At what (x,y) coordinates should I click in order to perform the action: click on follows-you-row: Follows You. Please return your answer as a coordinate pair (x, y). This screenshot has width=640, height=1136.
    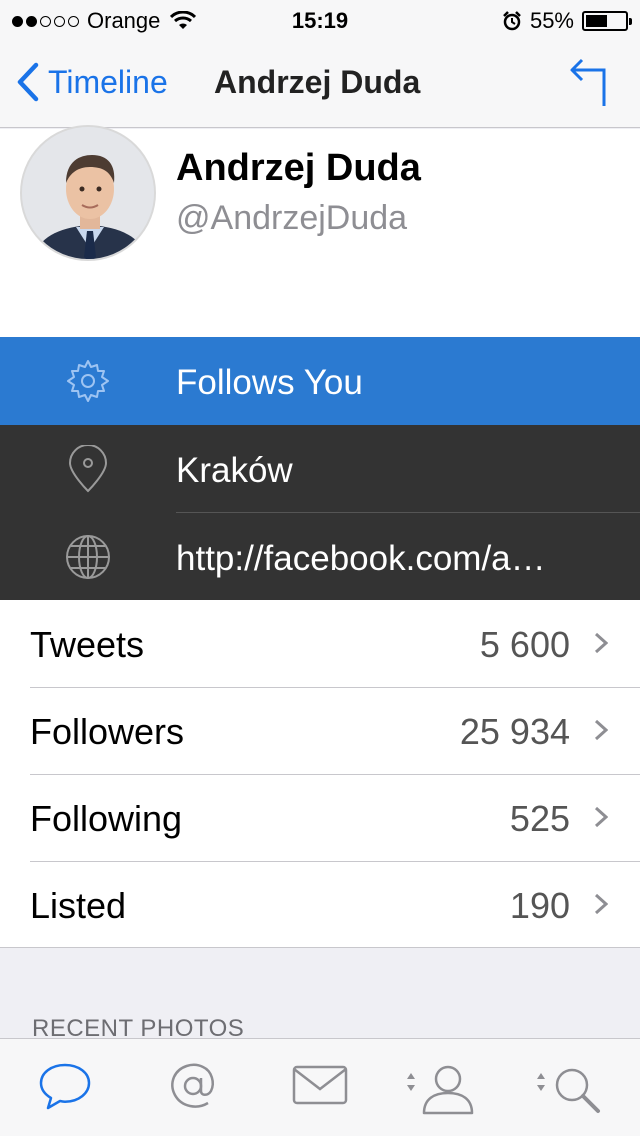
    Looking at the image, I should click on (320, 381).